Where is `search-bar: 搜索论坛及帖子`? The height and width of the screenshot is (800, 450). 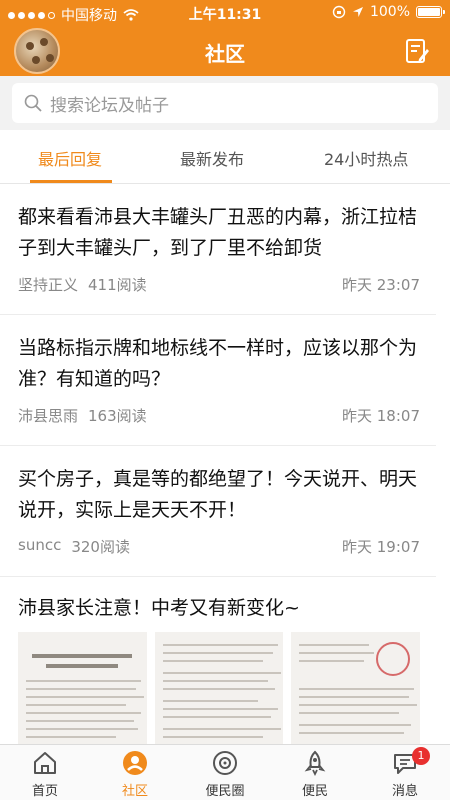 search-bar: 搜索论坛及帖子 is located at coordinates (225, 103).